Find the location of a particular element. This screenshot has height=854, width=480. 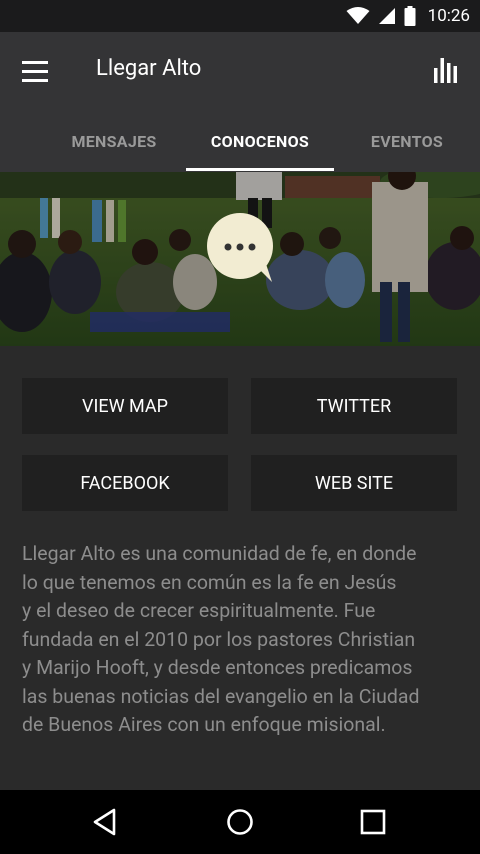

cell-signal-icon is located at coordinates (386, 16).